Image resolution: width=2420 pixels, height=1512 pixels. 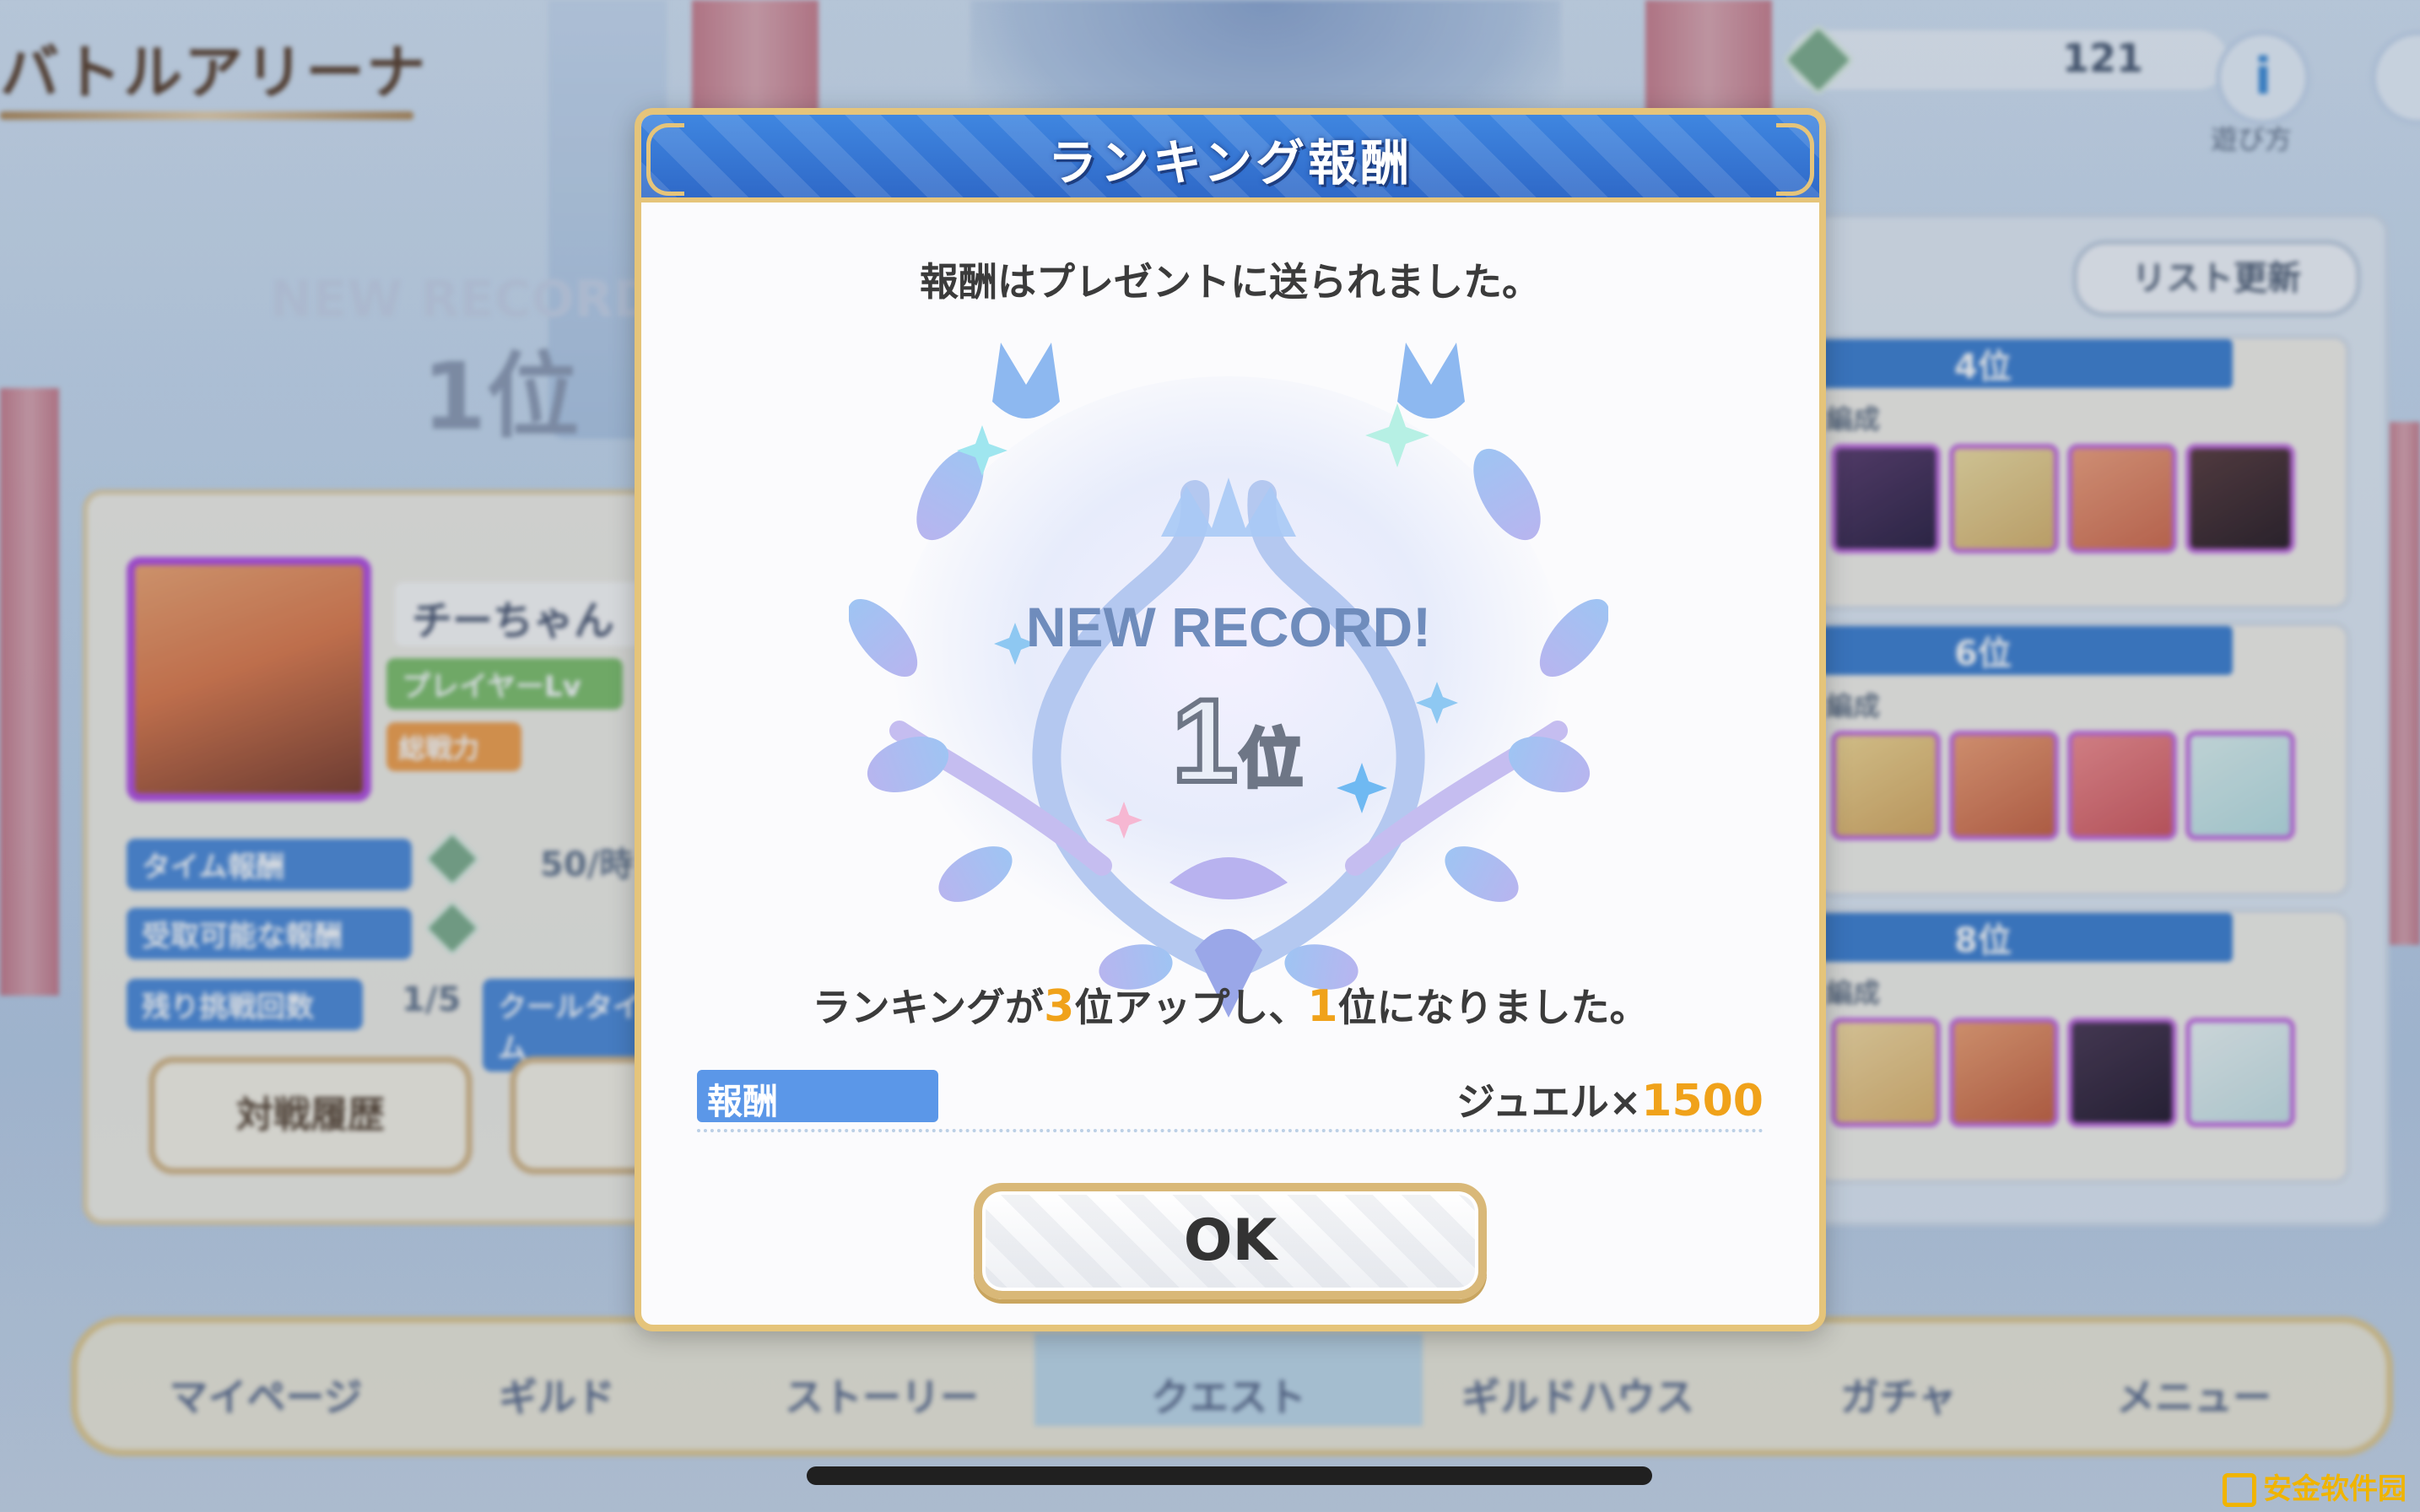 What do you see at coordinates (2239, 1490) in the screenshot?
I see `watermark-logo-icon` at bounding box center [2239, 1490].